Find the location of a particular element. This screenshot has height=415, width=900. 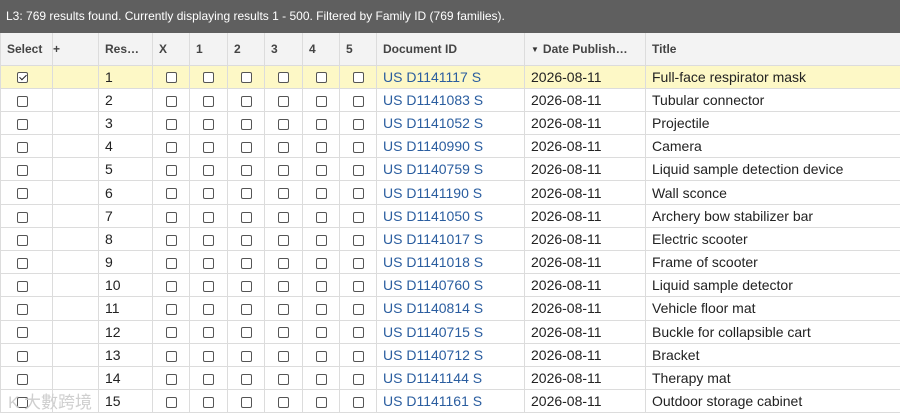

document-id-link: US D1141052 S is located at coordinates (433, 123).